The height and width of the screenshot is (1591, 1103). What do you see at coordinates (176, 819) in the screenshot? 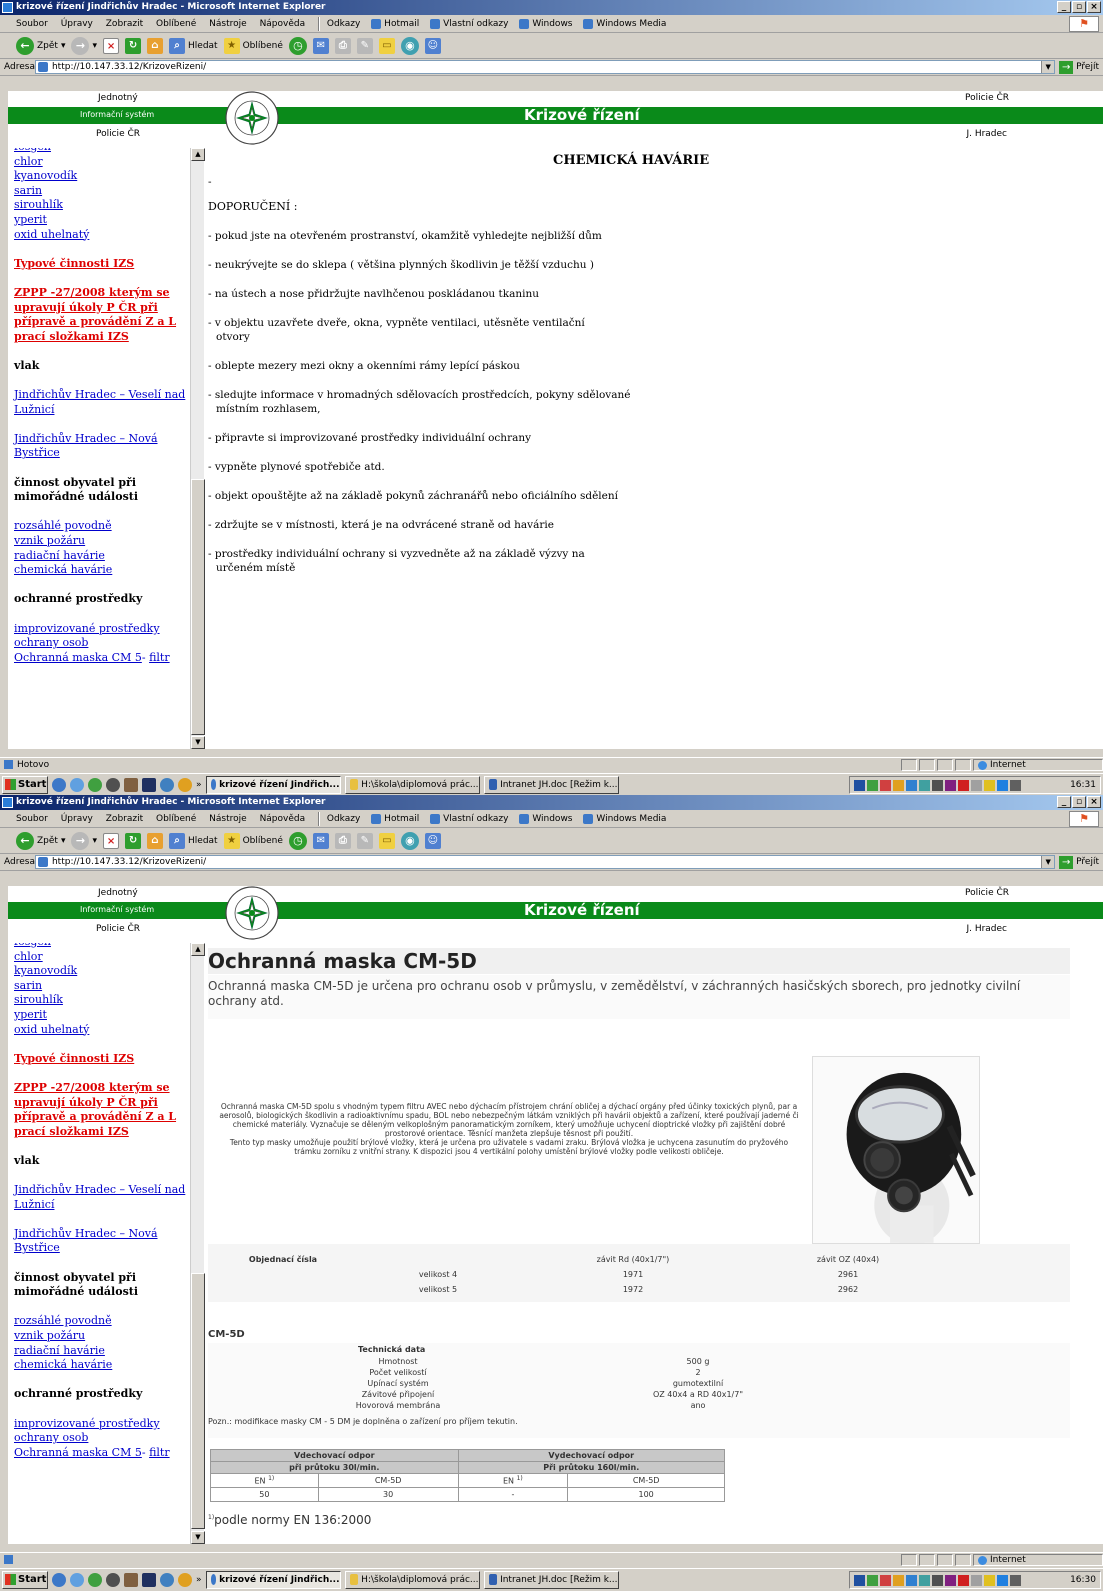
I see `menu-favorites: Oblíbené` at bounding box center [176, 819].